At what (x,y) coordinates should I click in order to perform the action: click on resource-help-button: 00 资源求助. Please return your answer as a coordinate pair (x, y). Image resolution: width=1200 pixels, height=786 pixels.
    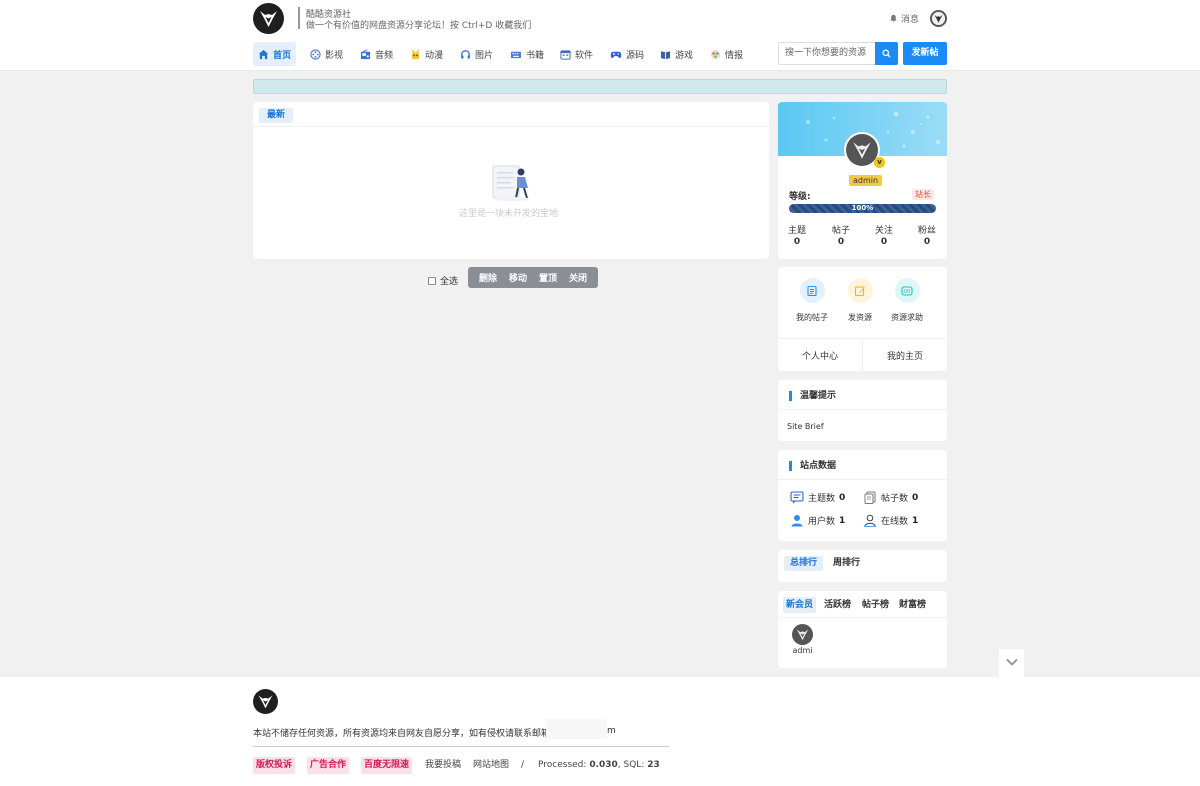
    Looking at the image, I should click on (907, 300).